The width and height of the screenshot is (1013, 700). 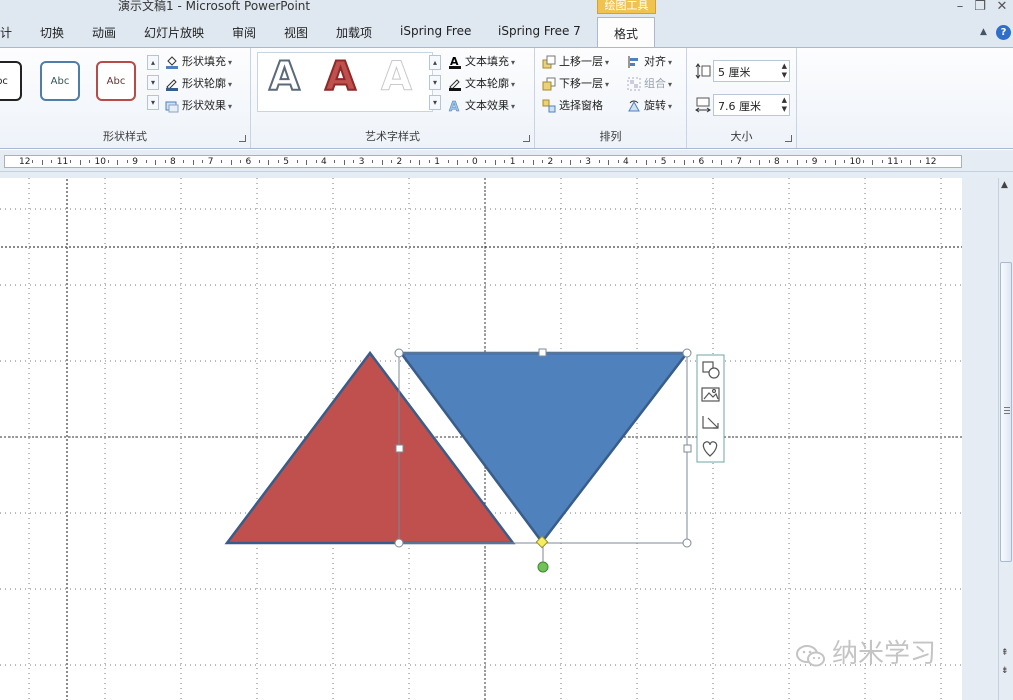 I want to click on shape-width-field: 7.6 厘米 ▲ ▼, so click(x=751, y=105).